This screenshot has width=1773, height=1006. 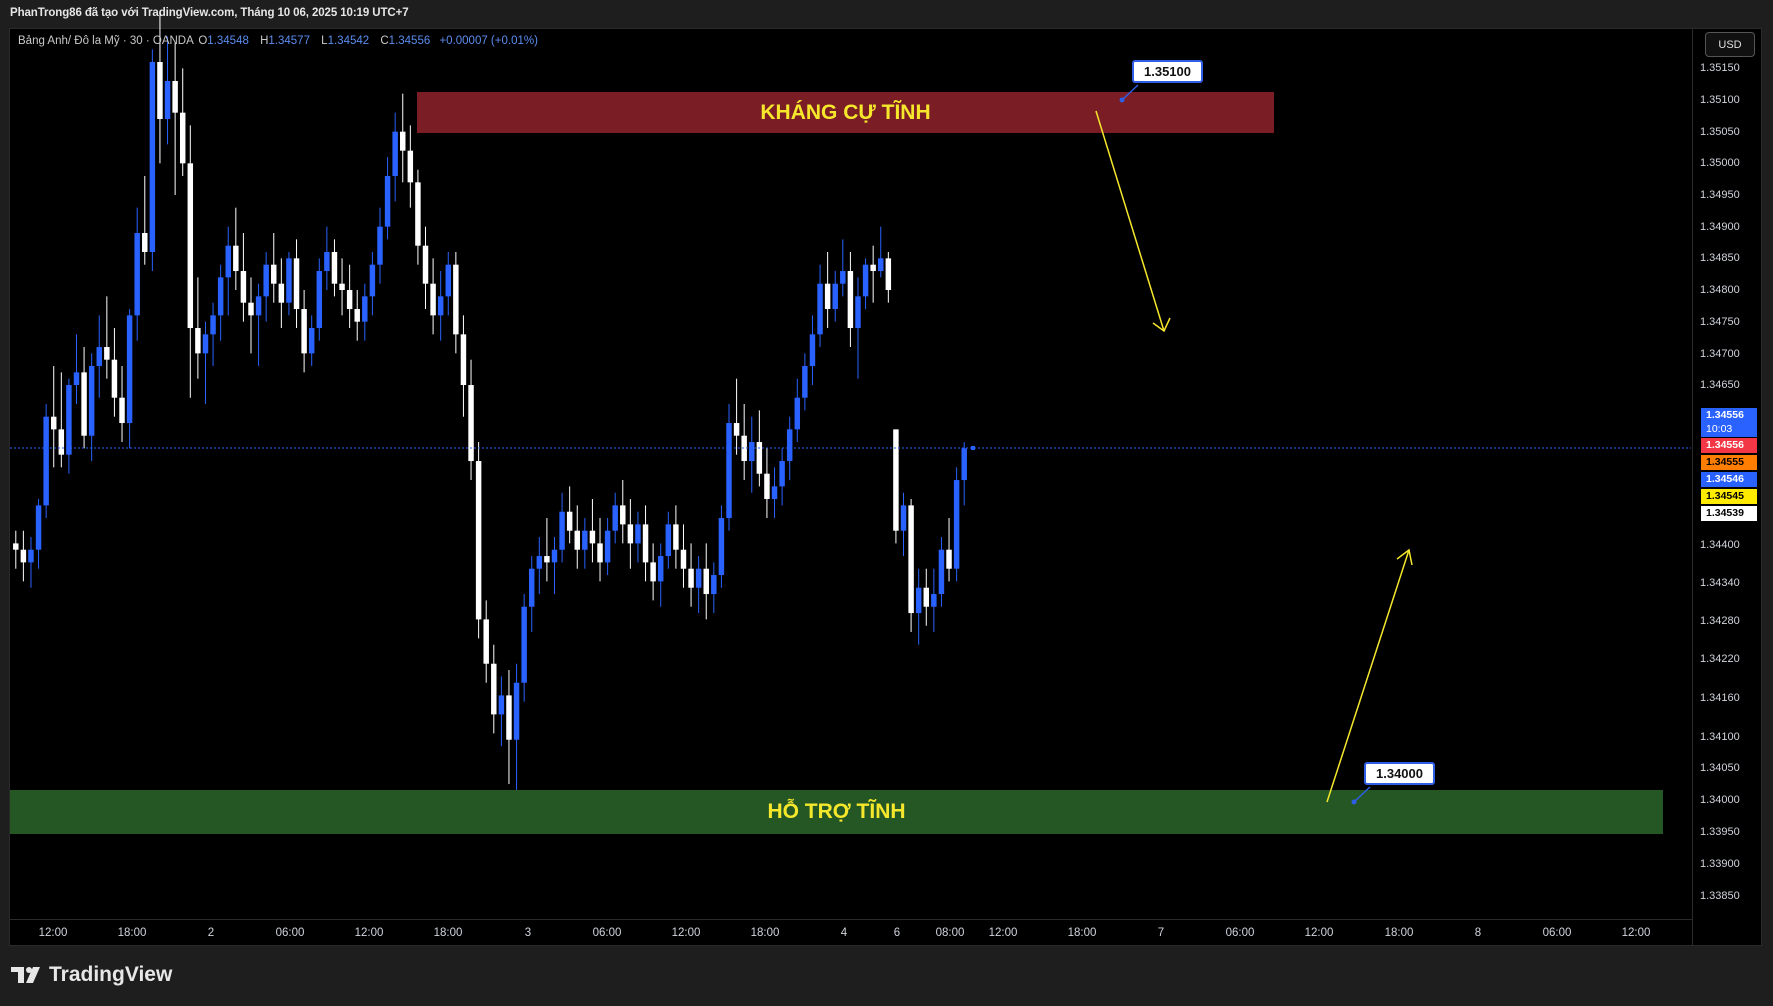 What do you see at coordinates (228, 41) in the screenshot?
I see `open-value: 1.34548` at bounding box center [228, 41].